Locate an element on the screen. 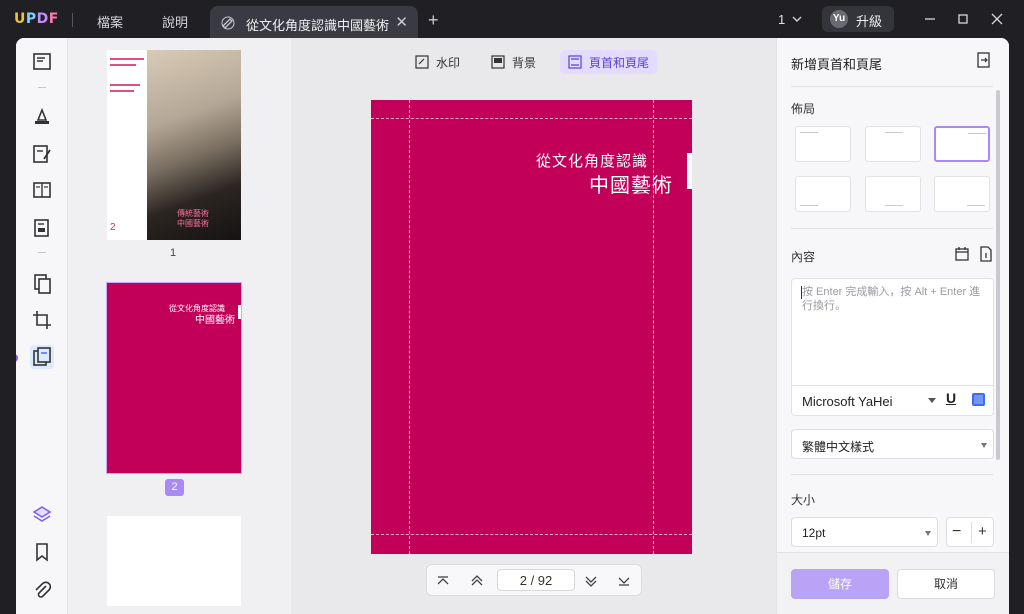 The width and height of the screenshot is (1024, 614). last-page-icon is located at coordinates (624, 581).